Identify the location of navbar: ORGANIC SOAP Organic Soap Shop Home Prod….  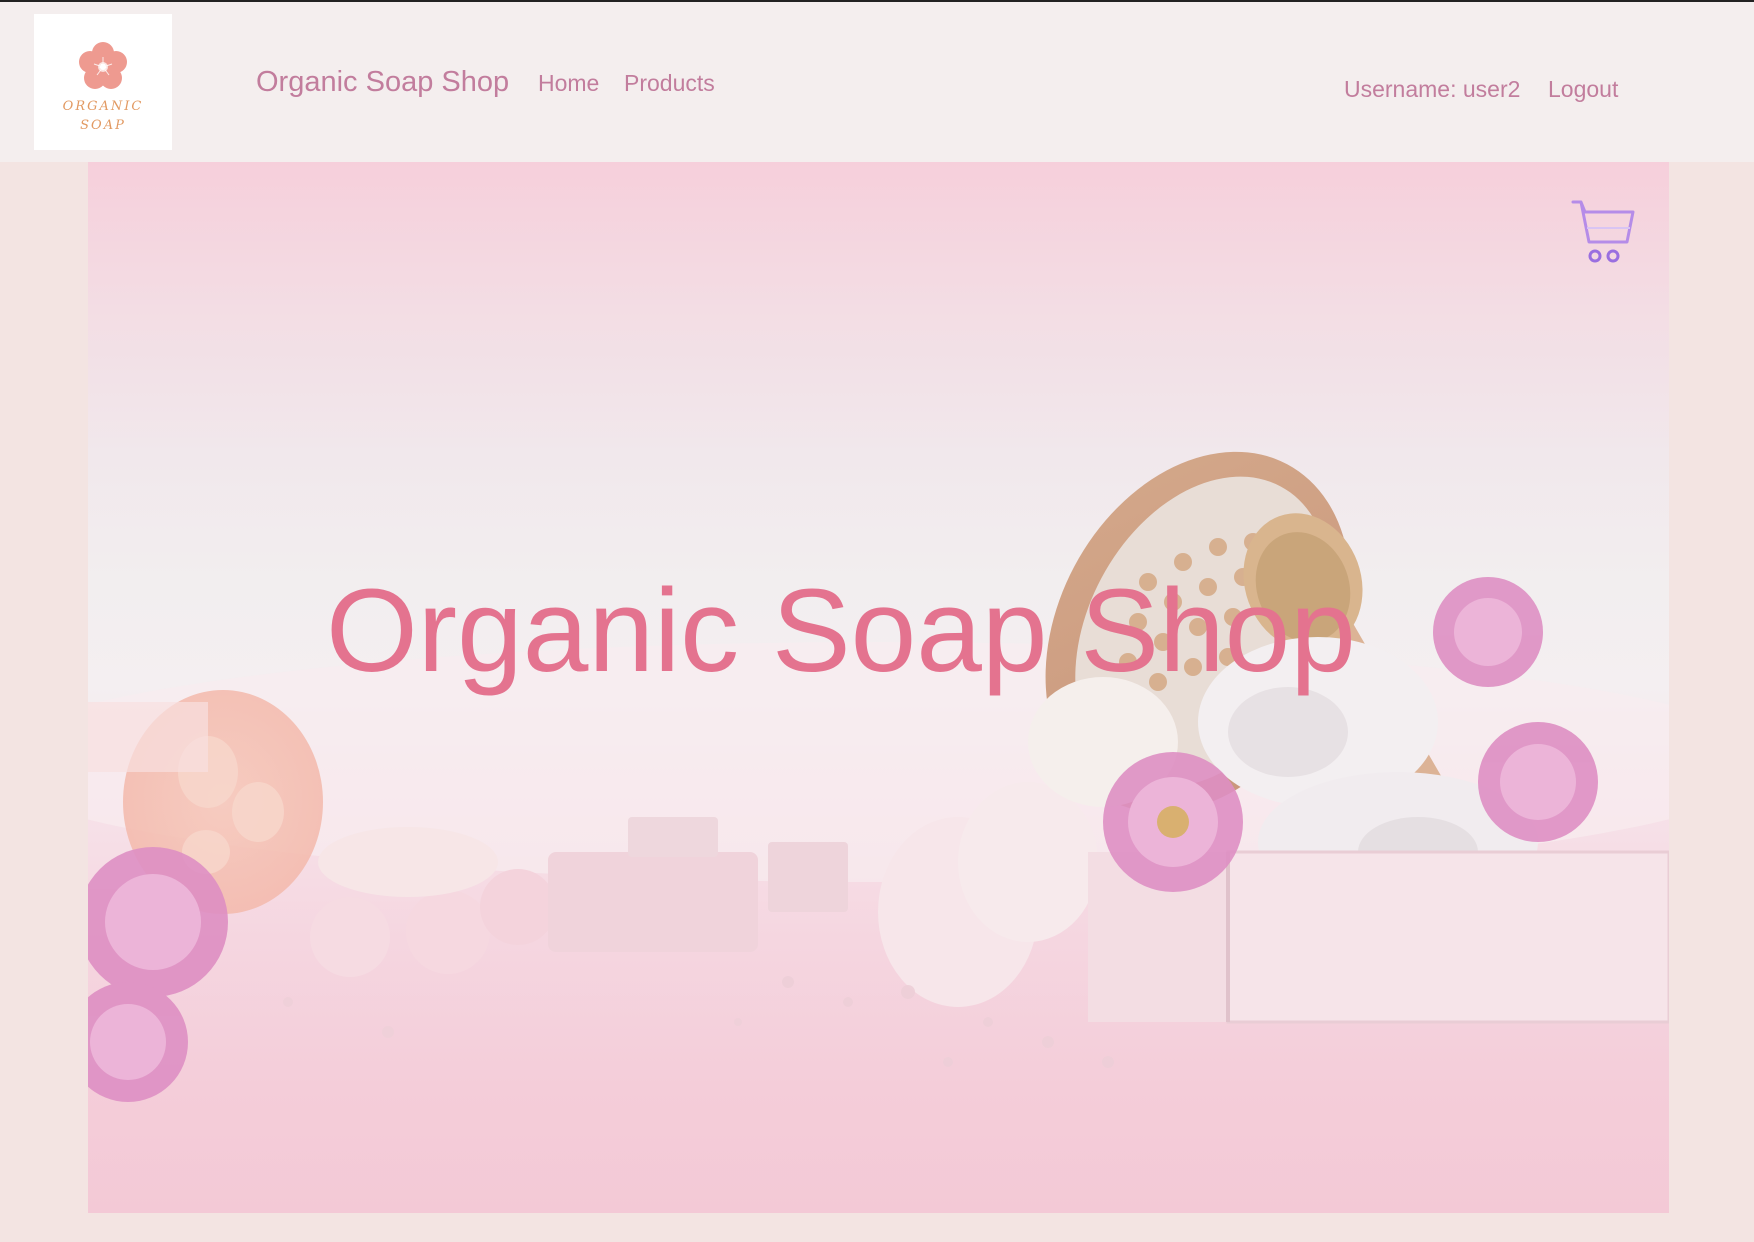
(877, 82).